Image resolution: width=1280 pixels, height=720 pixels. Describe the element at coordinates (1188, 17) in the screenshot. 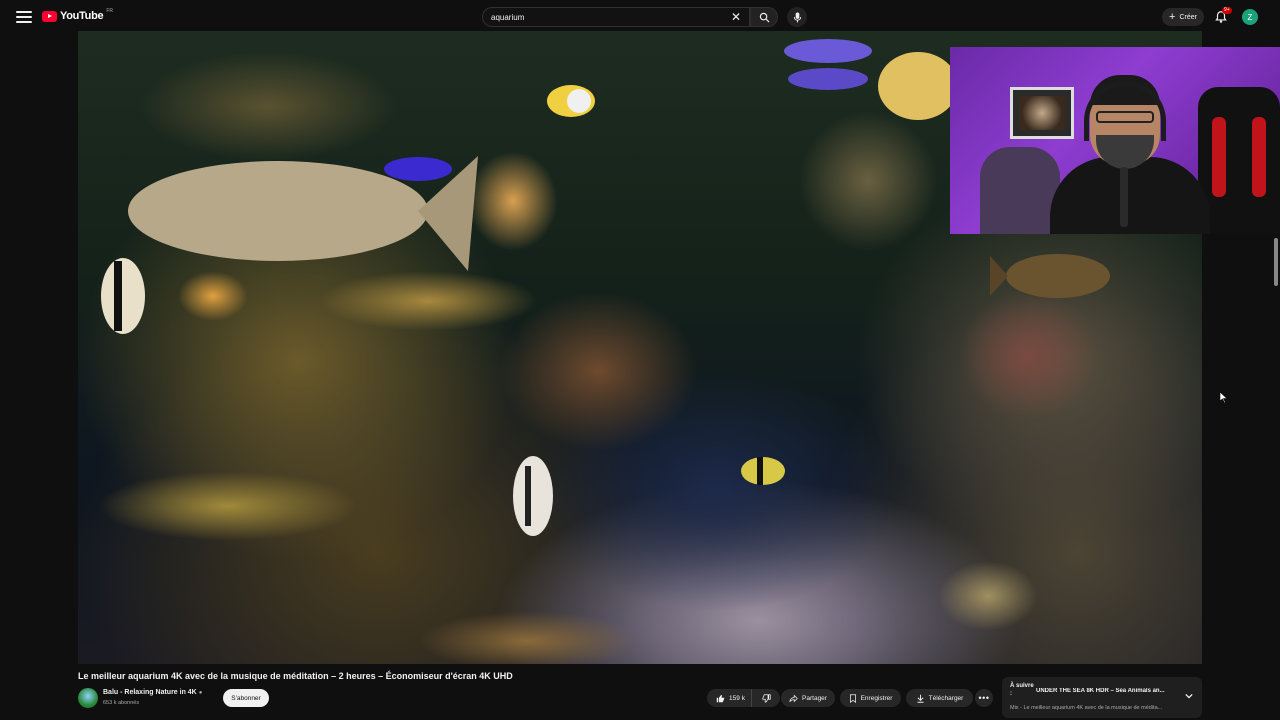

I see `create-label: Créer` at that location.